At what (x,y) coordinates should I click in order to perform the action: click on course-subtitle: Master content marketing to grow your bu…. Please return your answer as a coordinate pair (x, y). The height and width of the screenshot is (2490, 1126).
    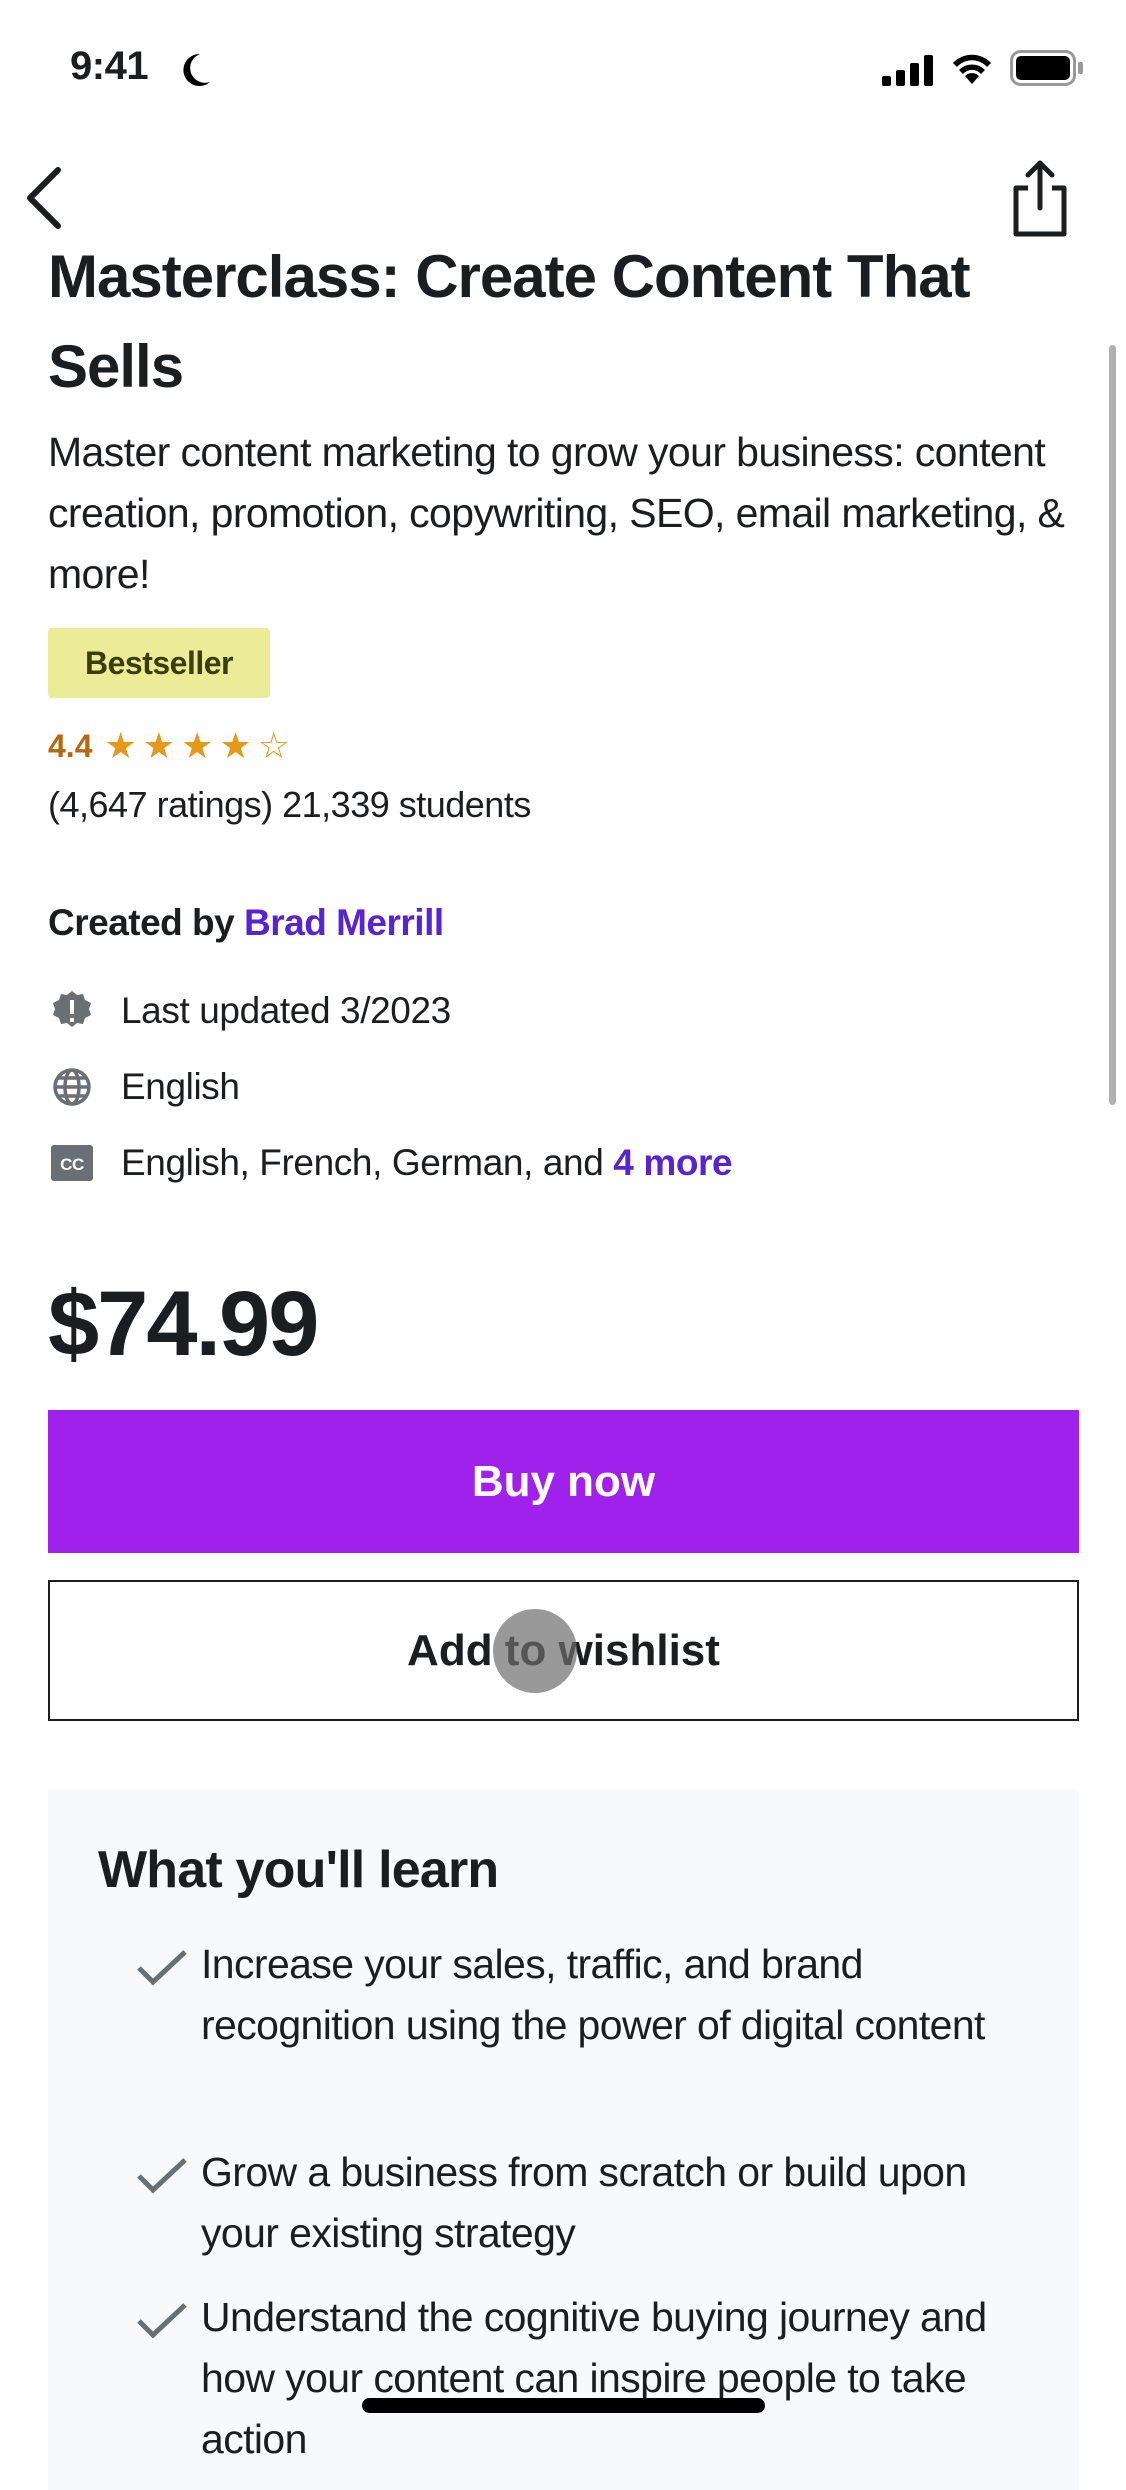
    Looking at the image, I should click on (556, 513).